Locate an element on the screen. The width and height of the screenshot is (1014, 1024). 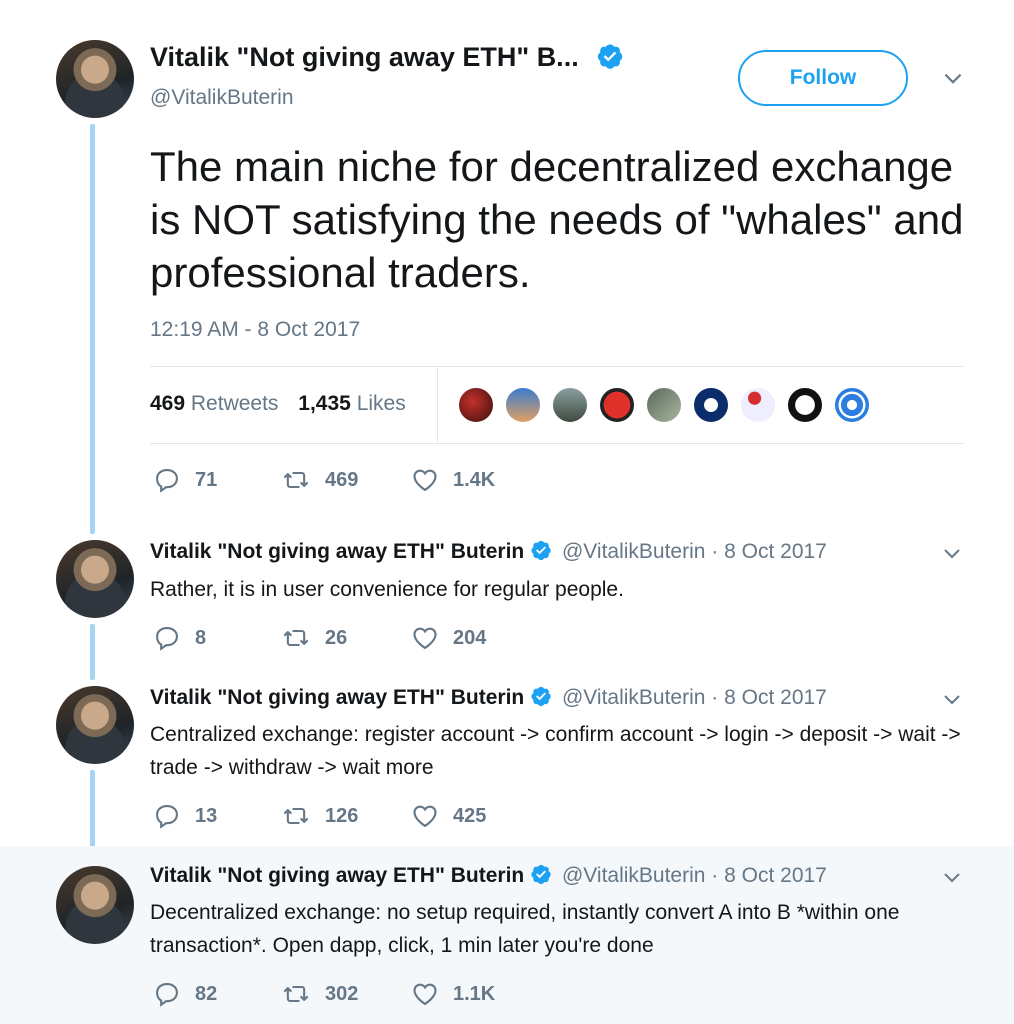
likes-stat: 1,435 Likes is located at coordinates (351, 403).